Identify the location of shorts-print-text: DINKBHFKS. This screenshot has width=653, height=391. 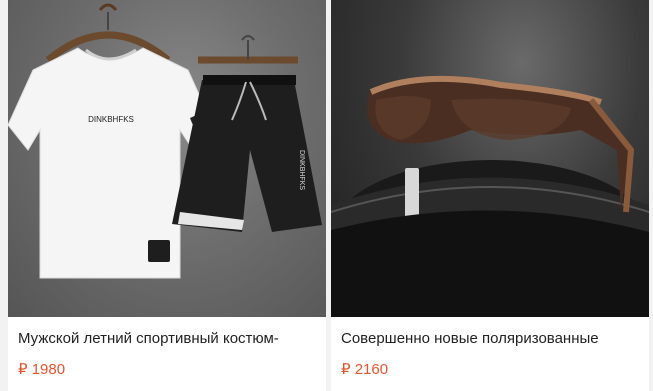
(301, 170).